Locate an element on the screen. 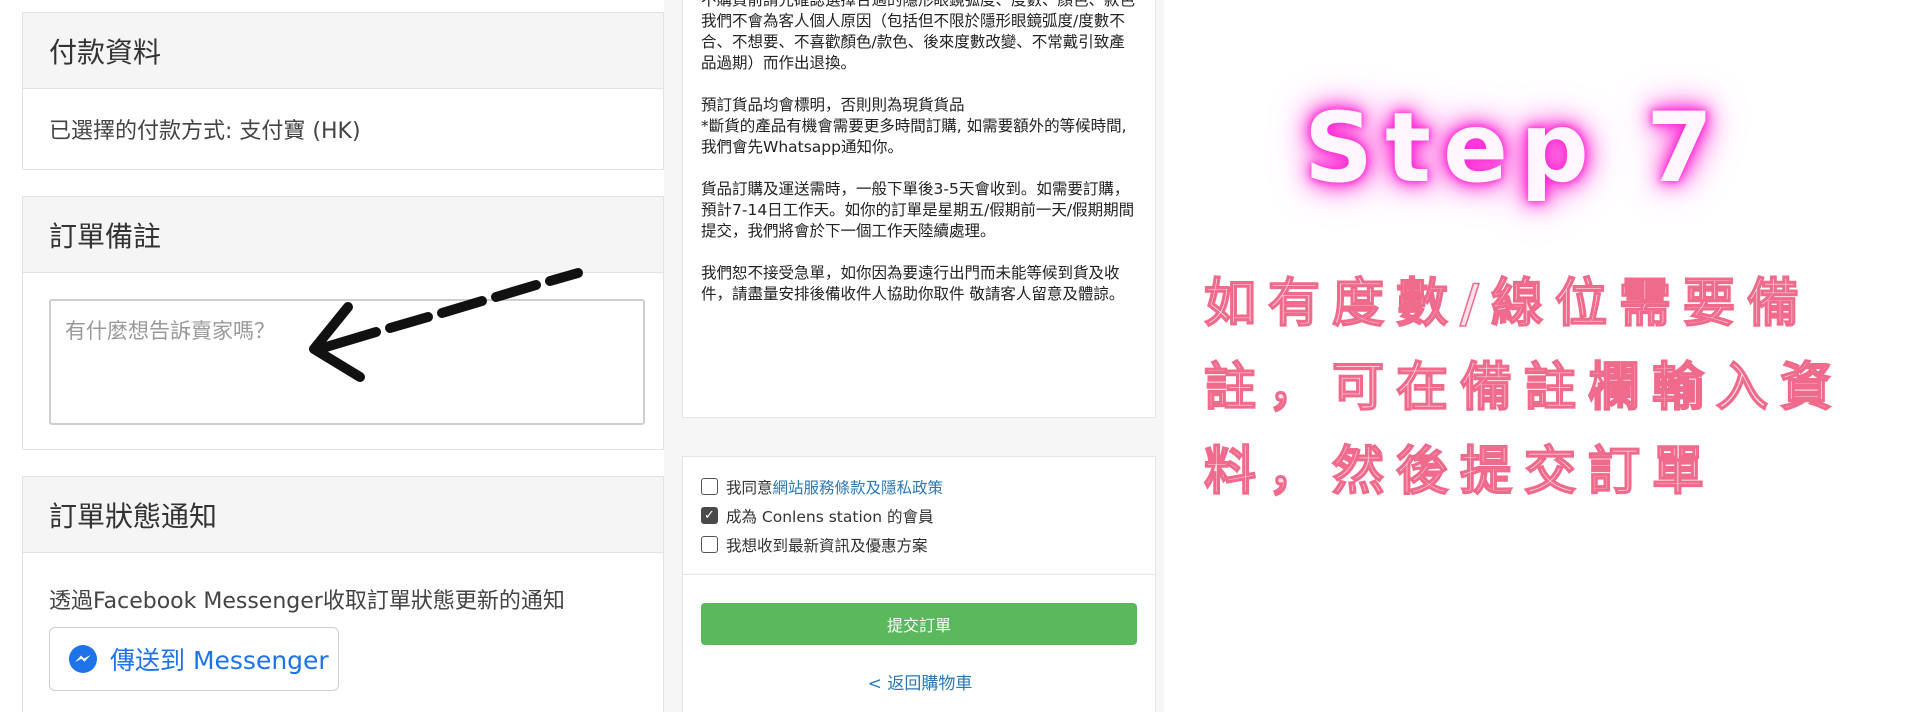 This screenshot has height=712, width=1920. payment-panel-title: 付款資料 is located at coordinates (343, 51).